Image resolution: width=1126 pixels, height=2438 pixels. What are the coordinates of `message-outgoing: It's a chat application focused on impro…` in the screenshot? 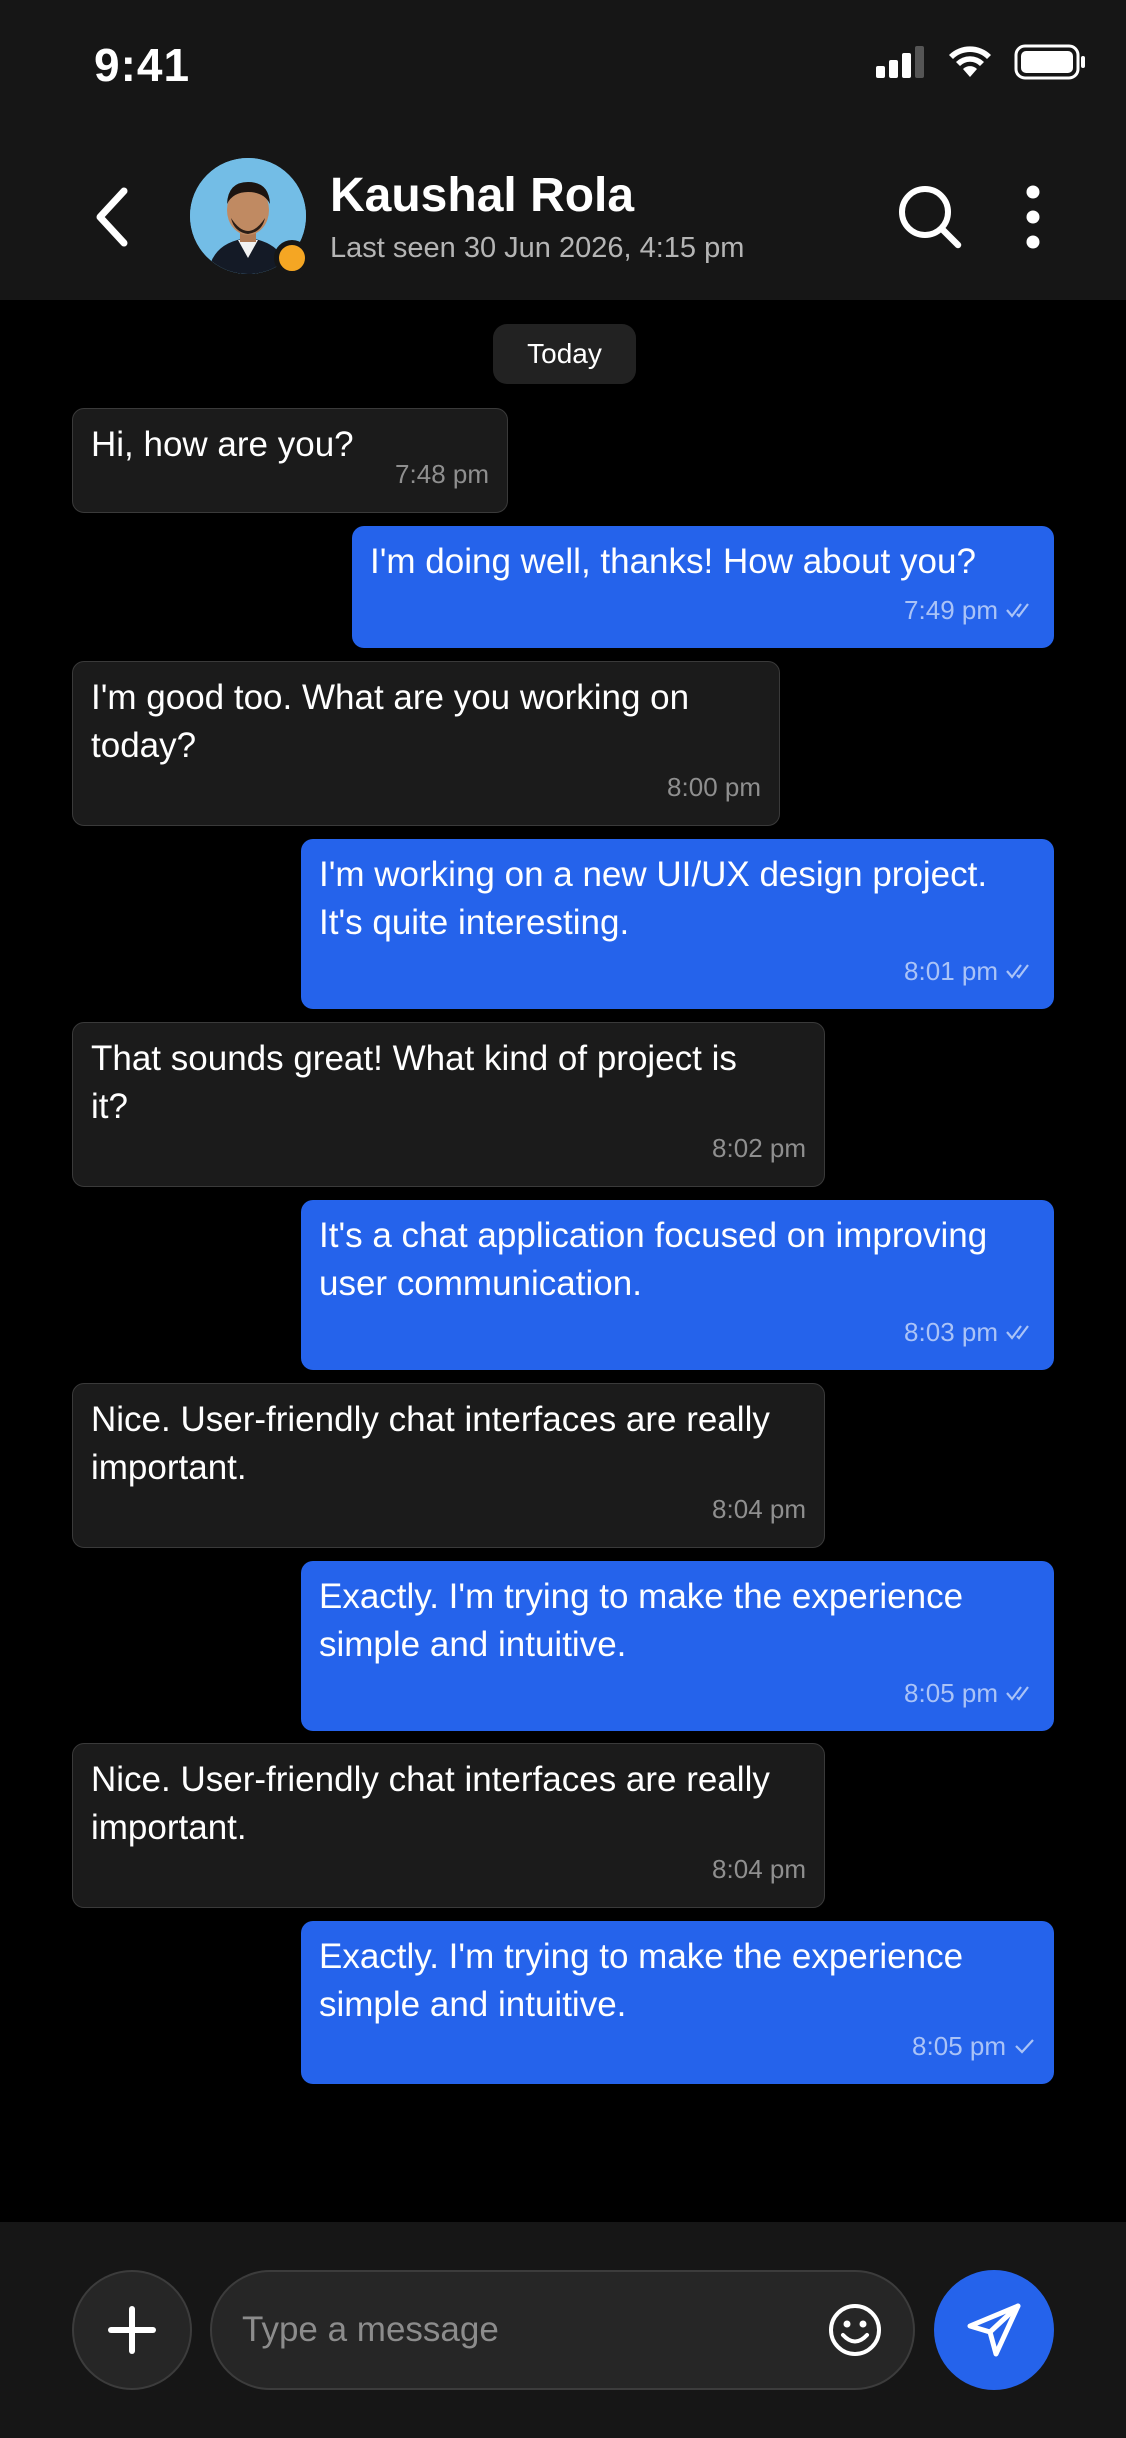 It's located at (677, 1285).